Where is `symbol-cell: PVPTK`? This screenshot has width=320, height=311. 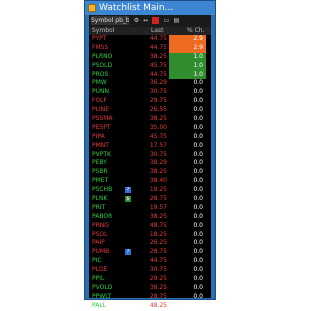
symbol-cell: PVPTK is located at coordinates (101, 154).